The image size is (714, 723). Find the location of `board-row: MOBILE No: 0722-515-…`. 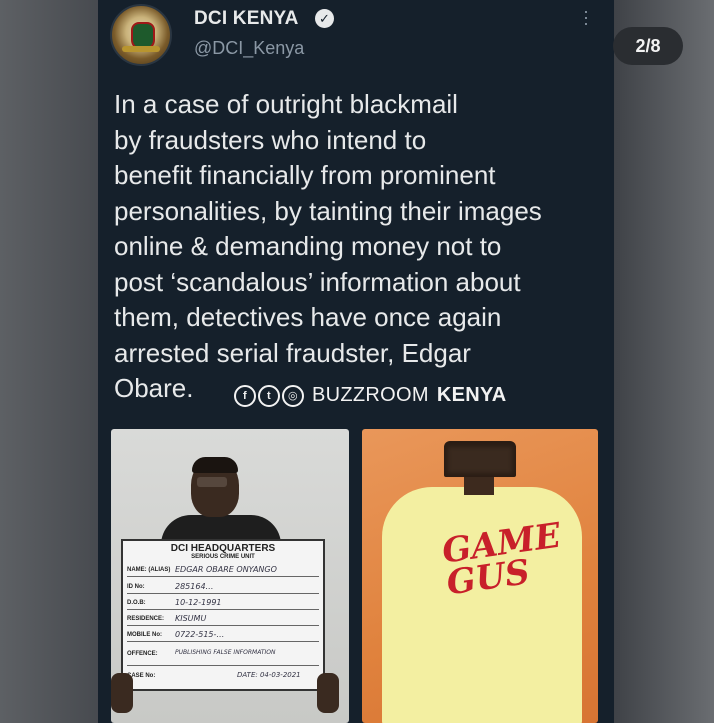

board-row: MOBILE No: 0722-515-… is located at coordinates (223, 636).